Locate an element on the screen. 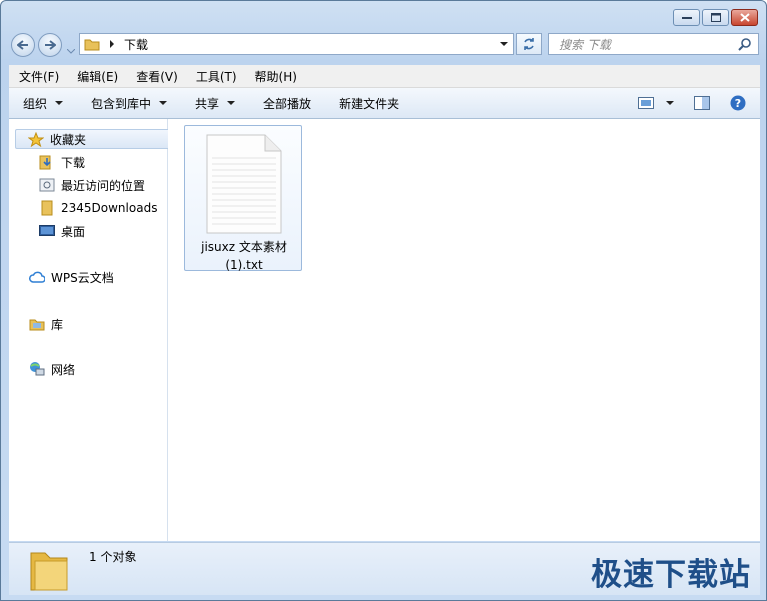 This screenshot has height=601, width=767. menu-tools: 工具(T) is located at coordinates (215, 76).